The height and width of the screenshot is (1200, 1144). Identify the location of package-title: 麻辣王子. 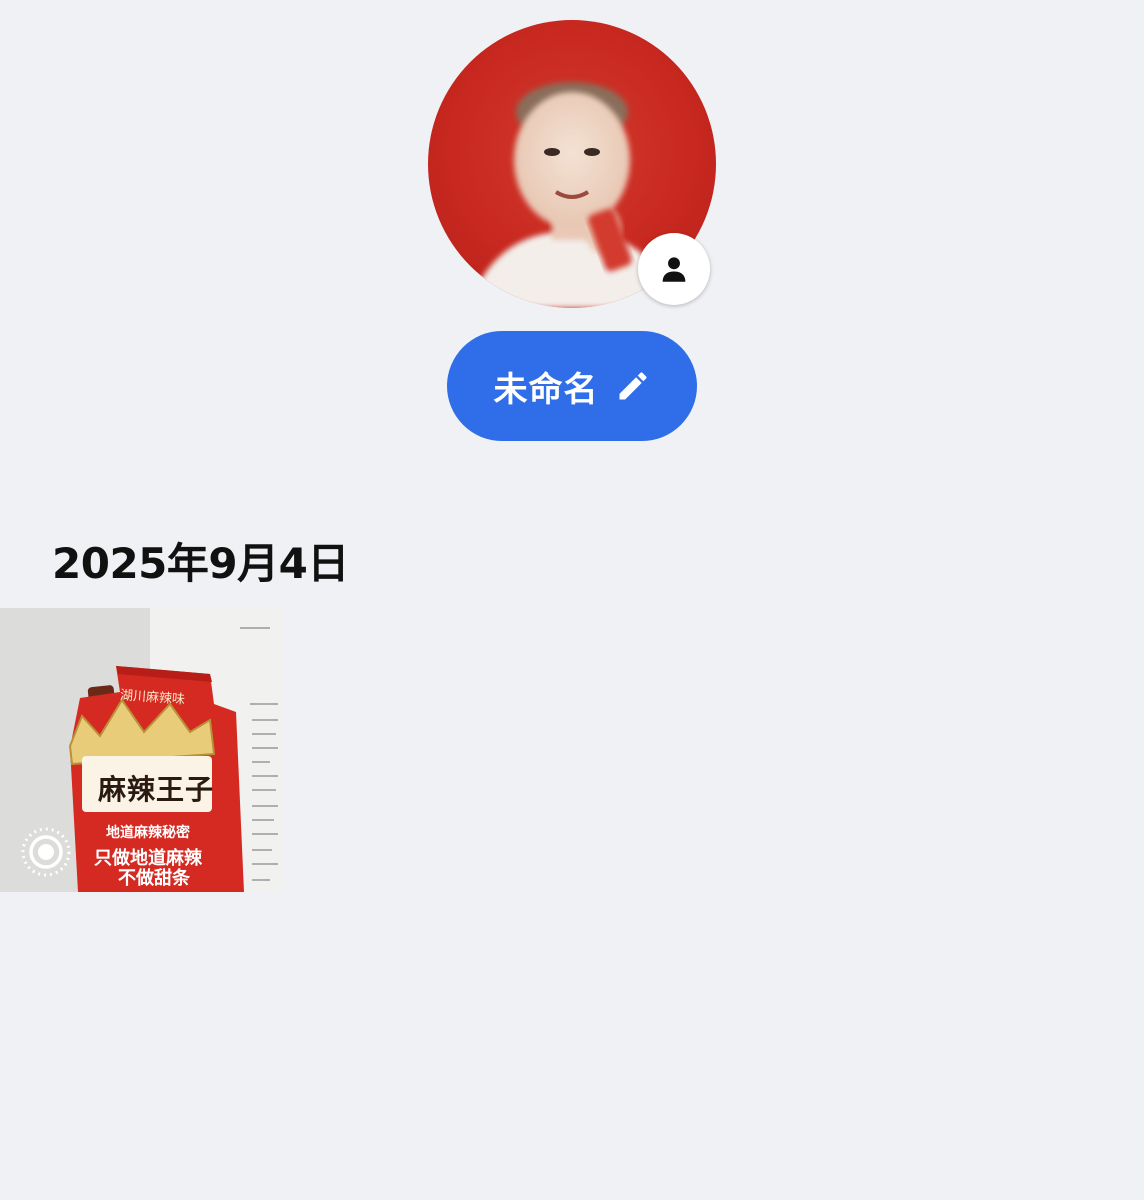
(156, 789).